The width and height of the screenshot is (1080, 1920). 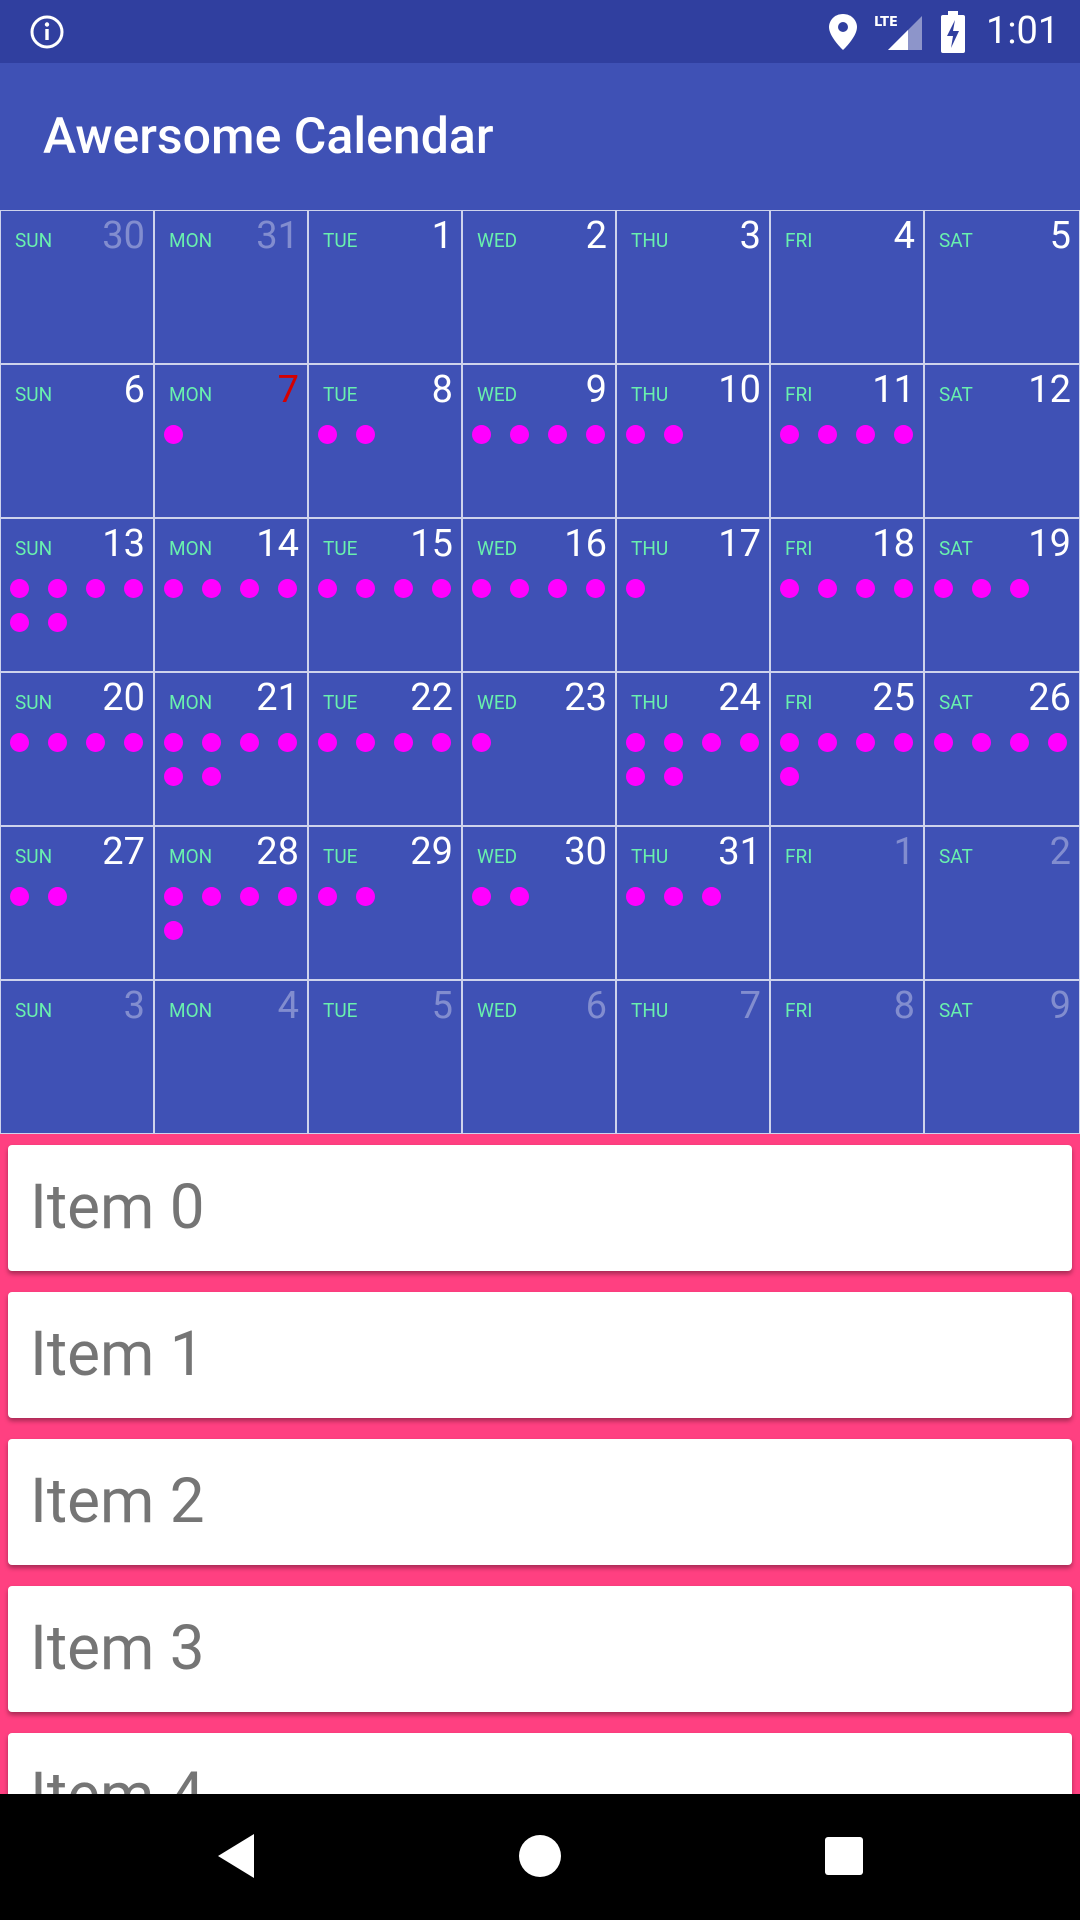 I want to click on list-item: Item 0, so click(x=540, y=1208).